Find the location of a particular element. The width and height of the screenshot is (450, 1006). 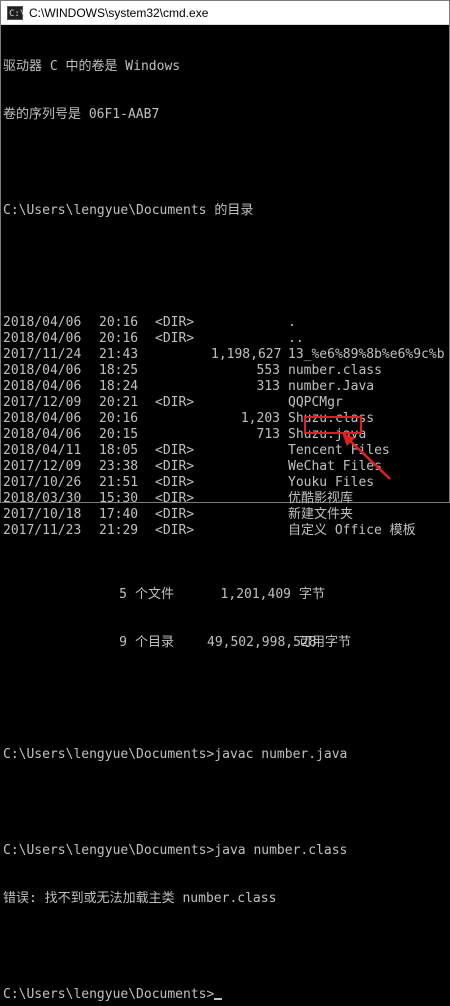

entry-name: number.class is located at coordinates (335, 370).